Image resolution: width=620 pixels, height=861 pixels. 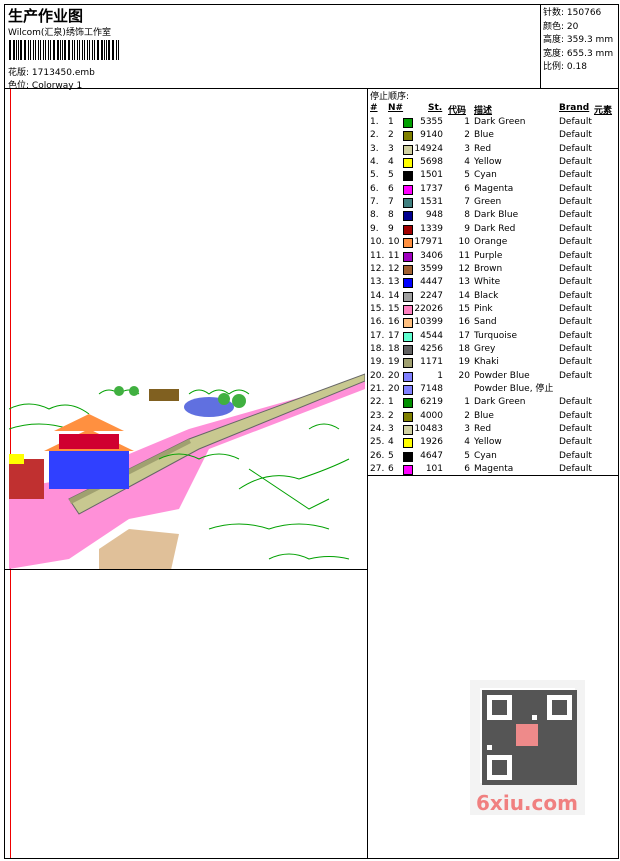 I want to click on row-desc: Green, so click(x=488, y=202).